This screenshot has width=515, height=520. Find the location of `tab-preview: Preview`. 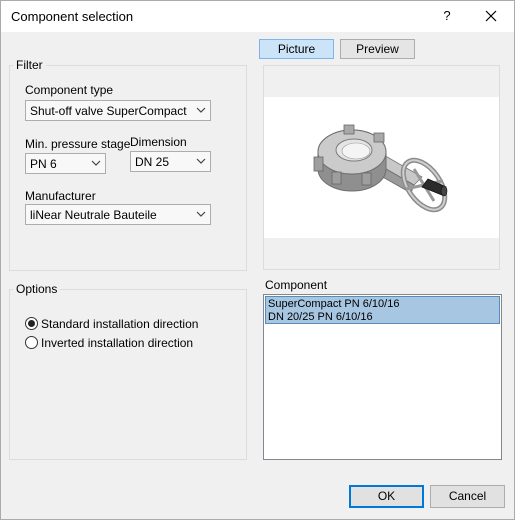

tab-preview: Preview is located at coordinates (377, 49).